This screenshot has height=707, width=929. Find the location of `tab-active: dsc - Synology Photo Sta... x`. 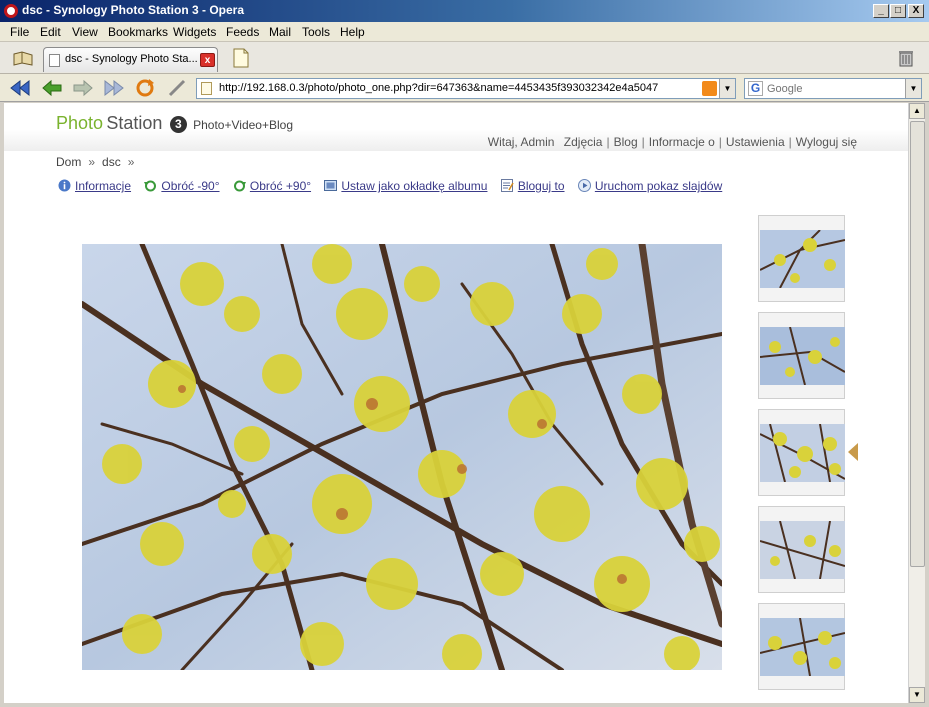

tab-active: dsc - Synology Photo Sta... x is located at coordinates (130, 59).